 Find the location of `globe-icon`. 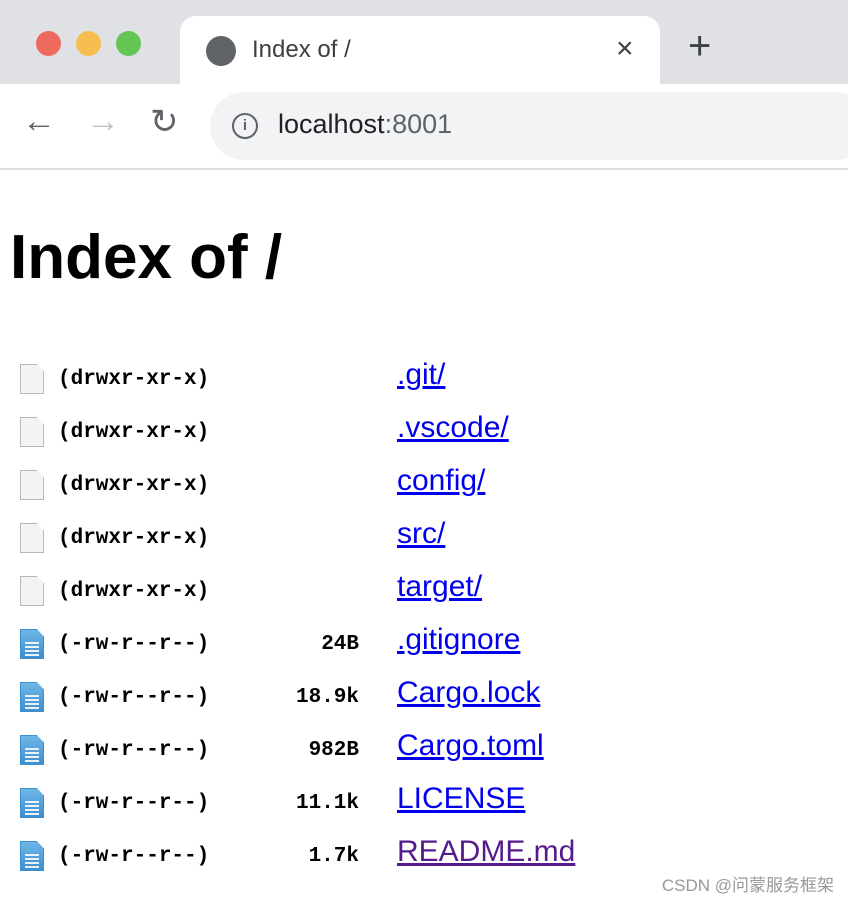

globe-icon is located at coordinates (221, 51).